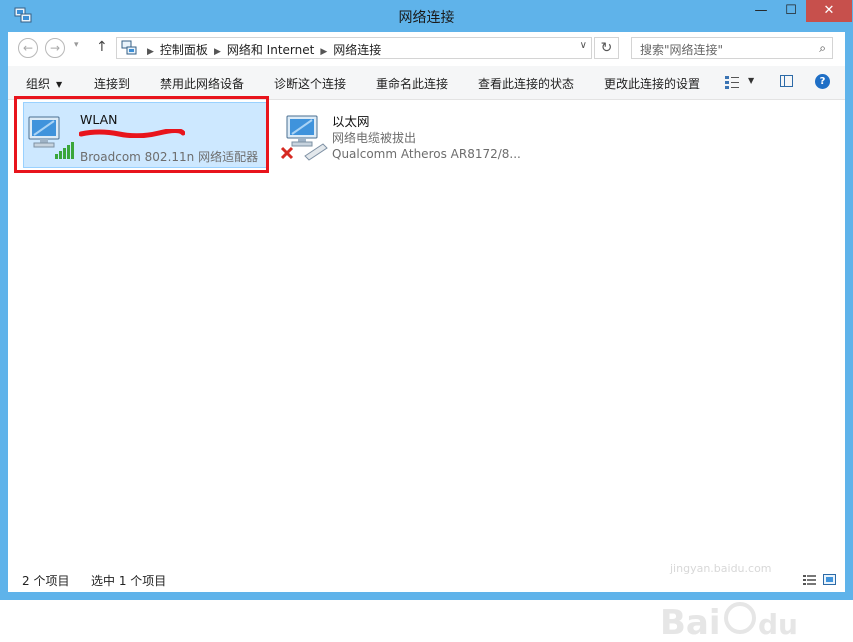 The width and height of the screenshot is (853, 642). Describe the element at coordinates (583, 45) in the screenshot. I see `address-dropdown-icon: ∨` at that location.